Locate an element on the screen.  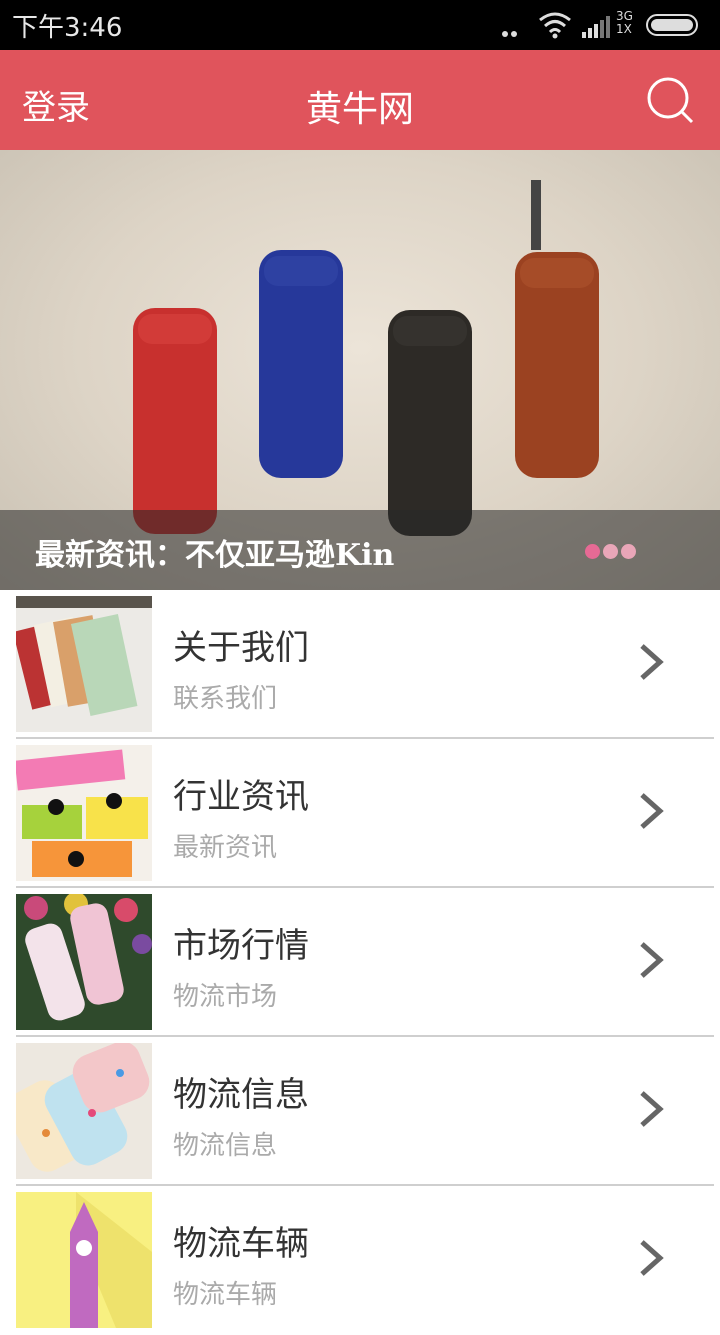
list-item-industry-news: 行业资讯 最新资讯 is located at coordinates (360, 813).